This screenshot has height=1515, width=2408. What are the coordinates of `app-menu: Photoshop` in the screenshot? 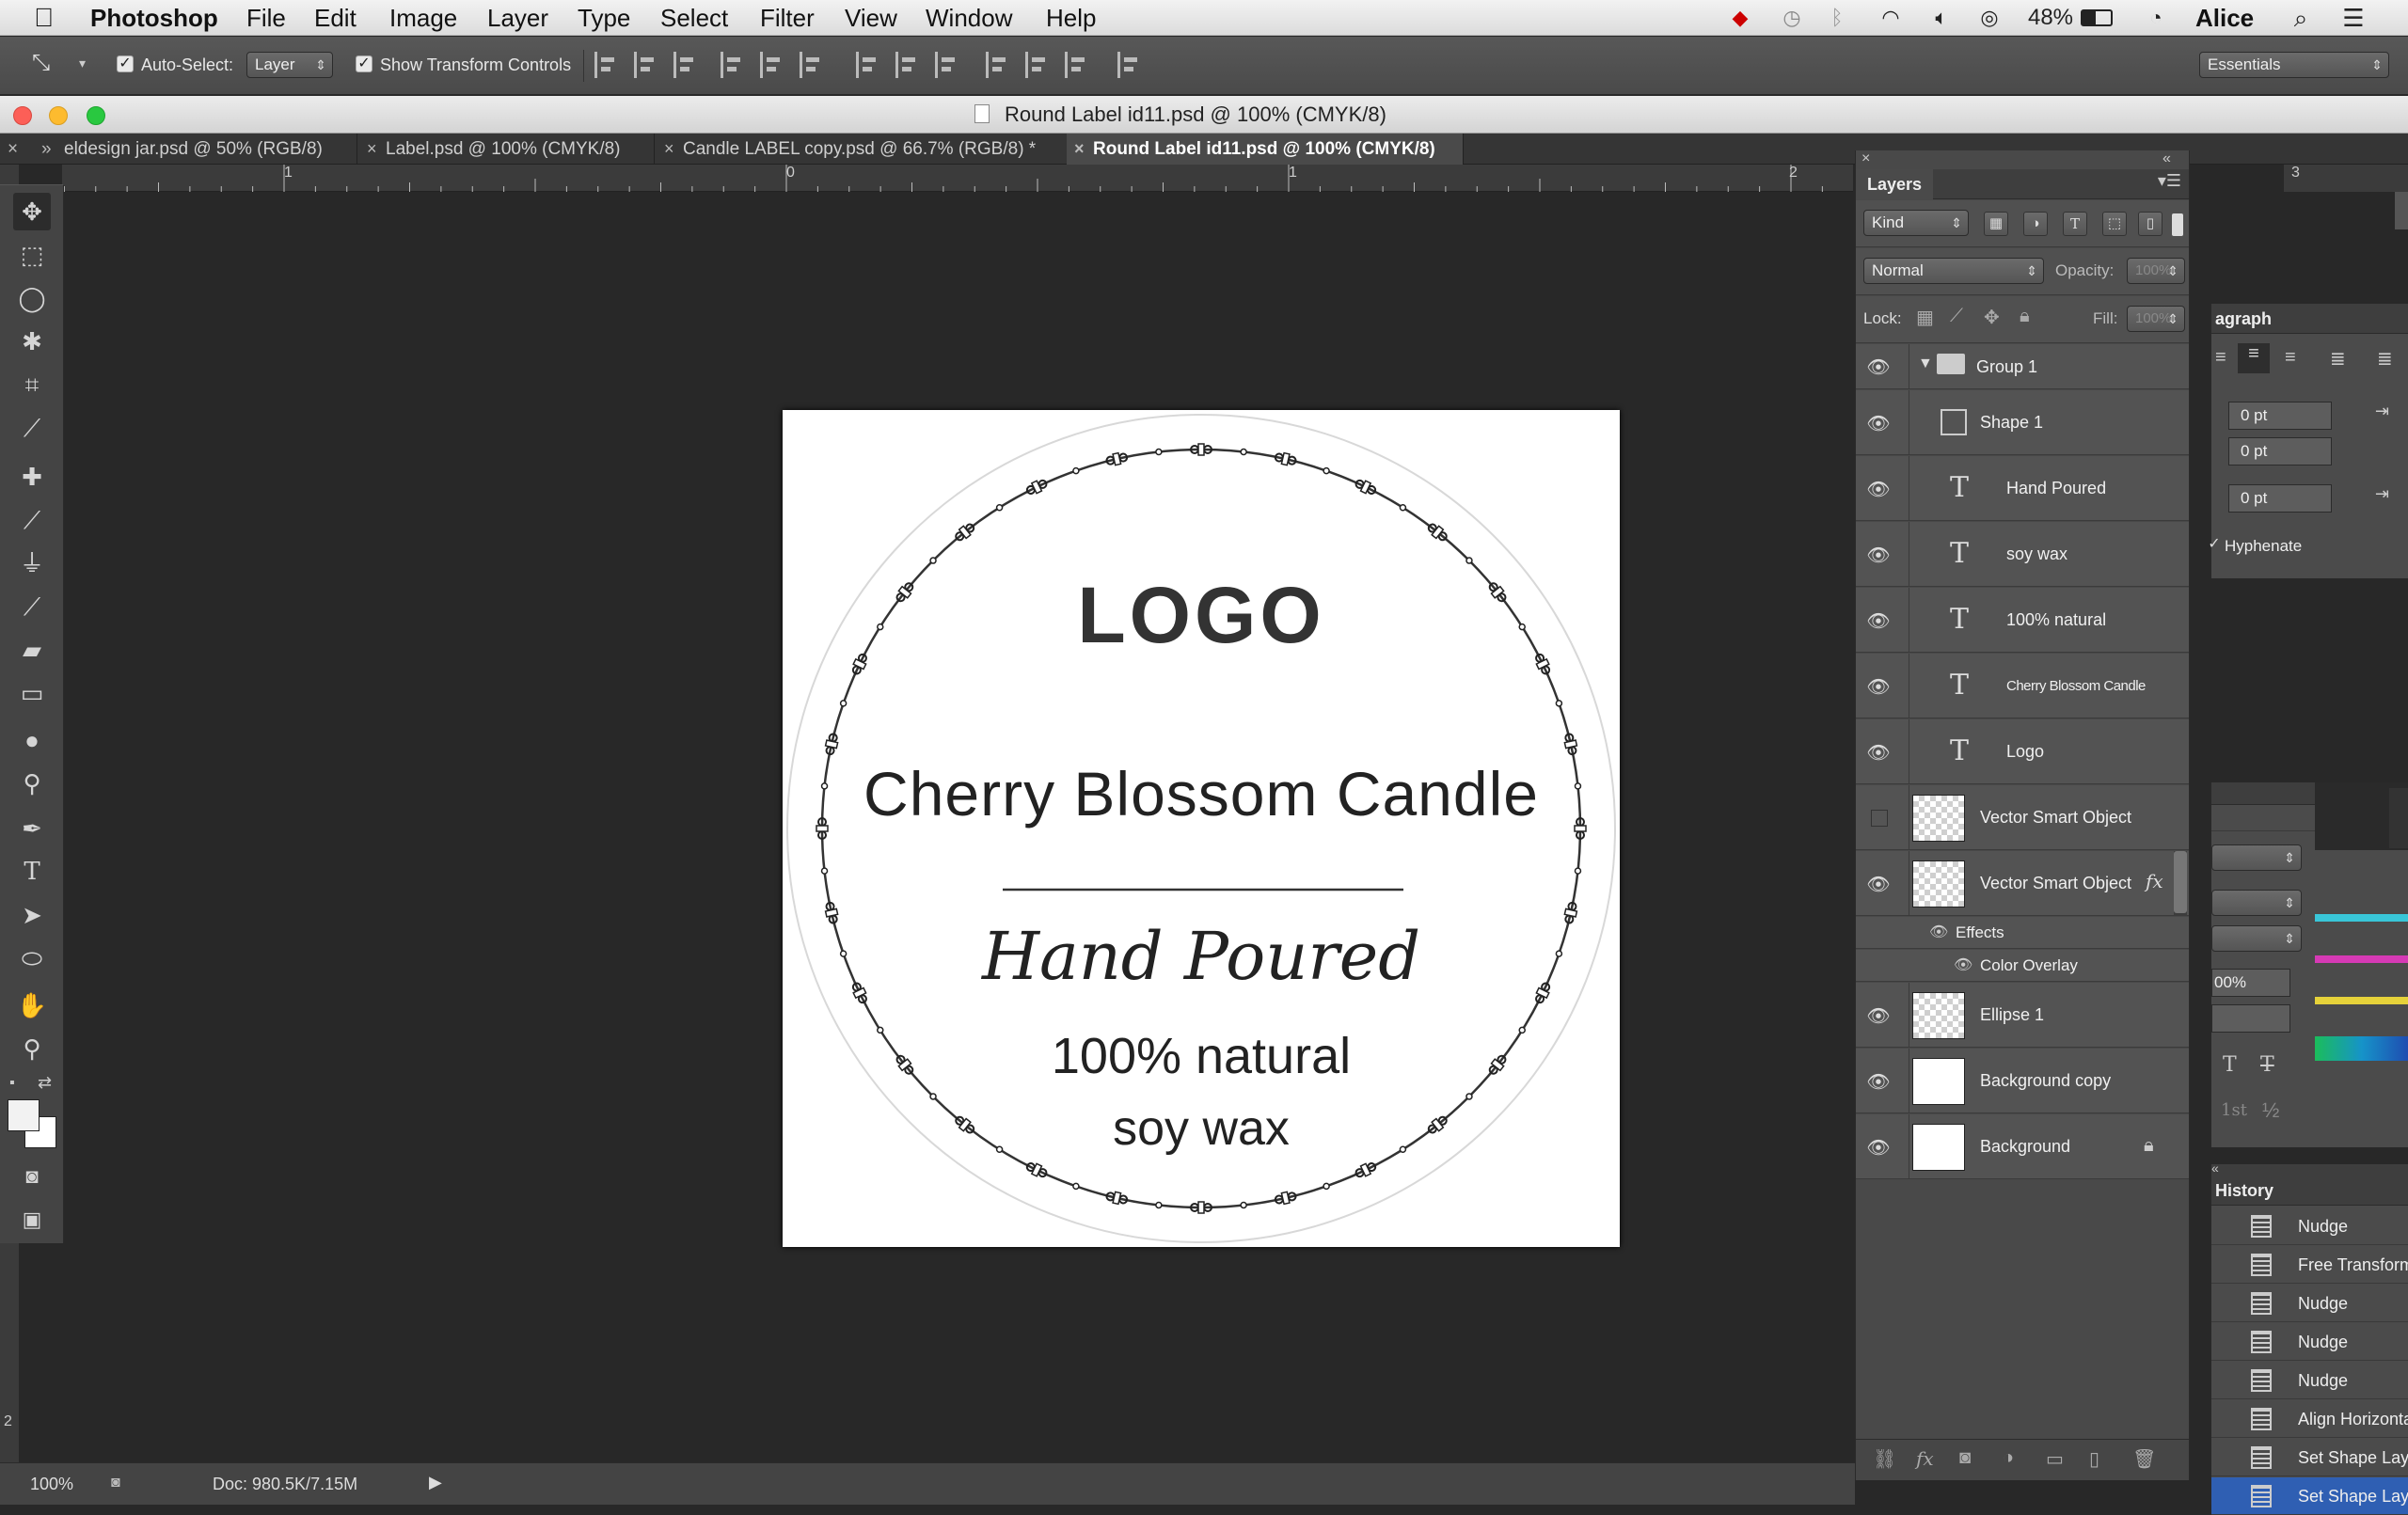 It's located at (154, 18).